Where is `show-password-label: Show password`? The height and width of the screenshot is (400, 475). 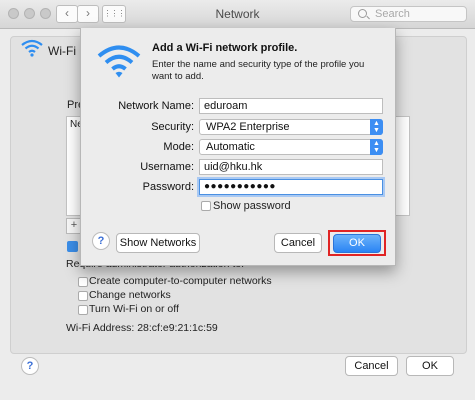 show-password-label: Show password is located at coordinates (252, 206).